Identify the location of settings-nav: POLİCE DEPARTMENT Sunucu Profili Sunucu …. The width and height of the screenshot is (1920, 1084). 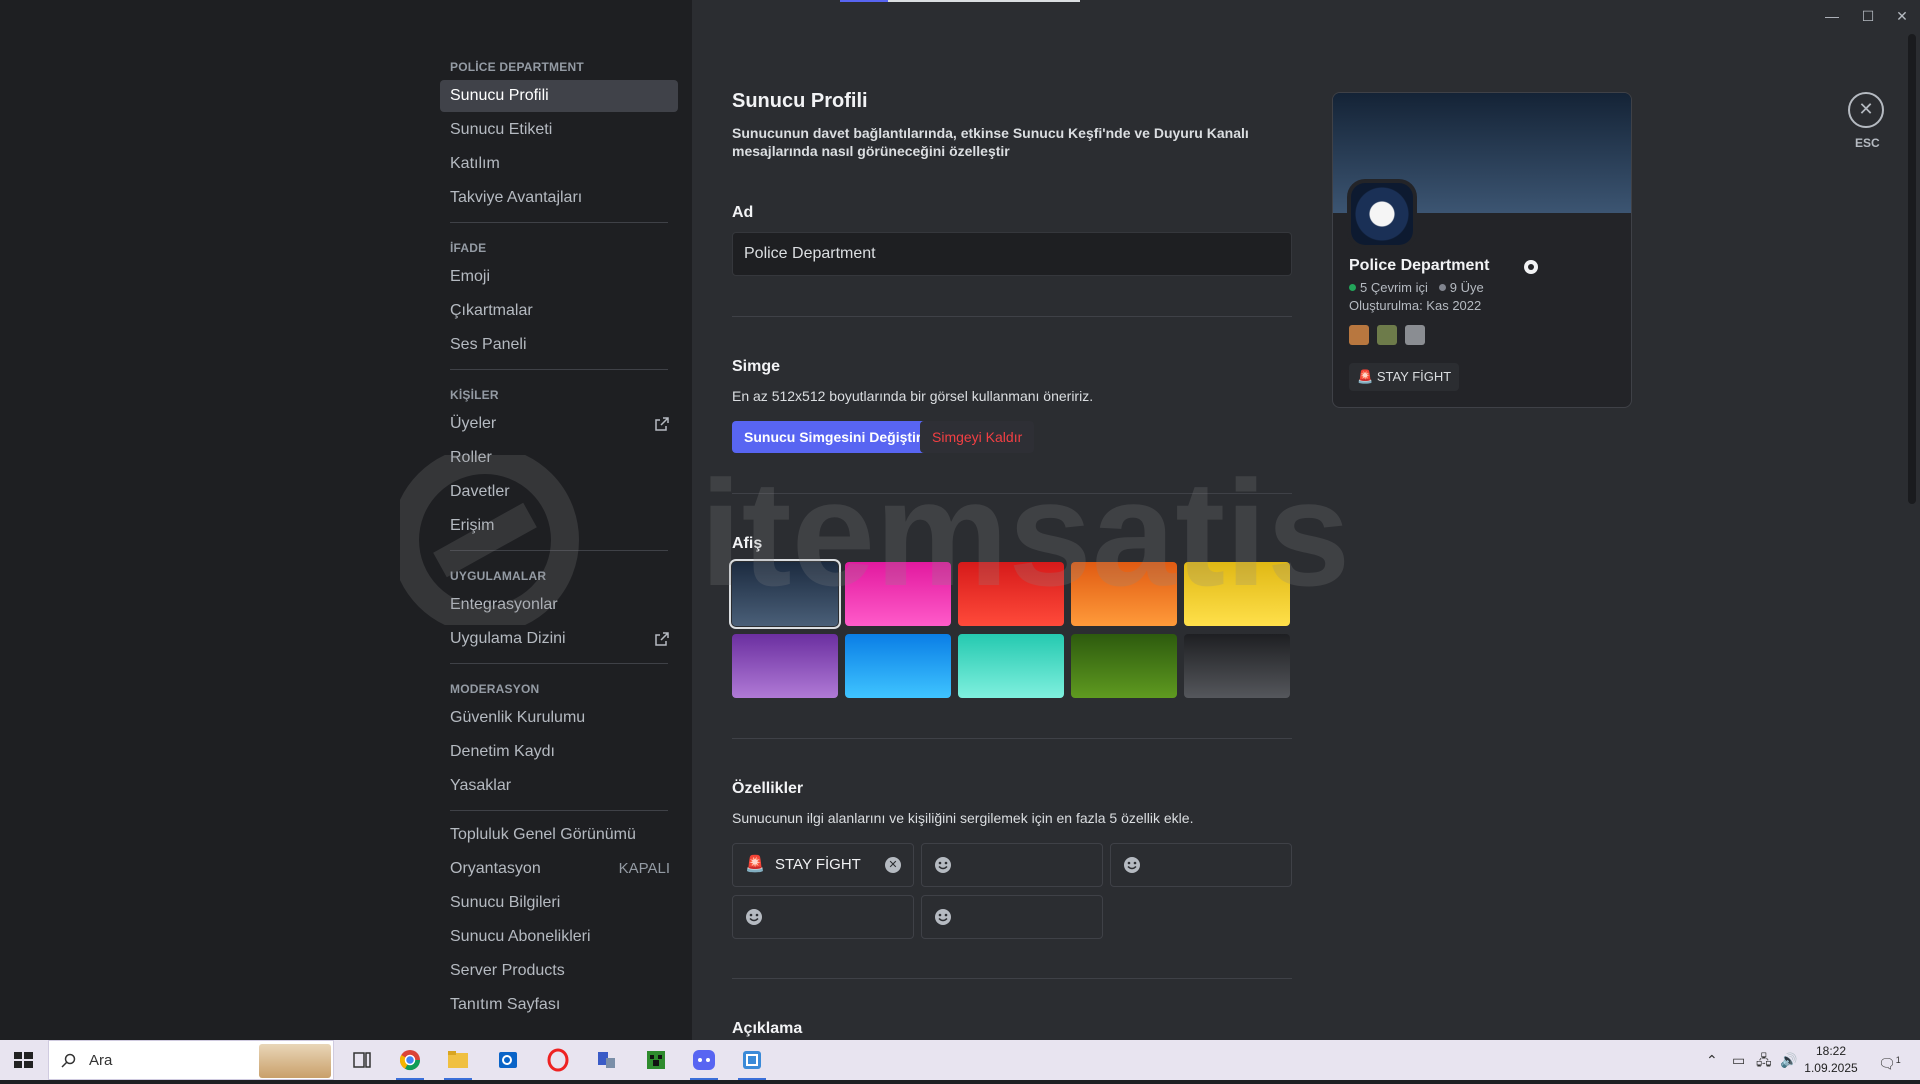
(559, 539).